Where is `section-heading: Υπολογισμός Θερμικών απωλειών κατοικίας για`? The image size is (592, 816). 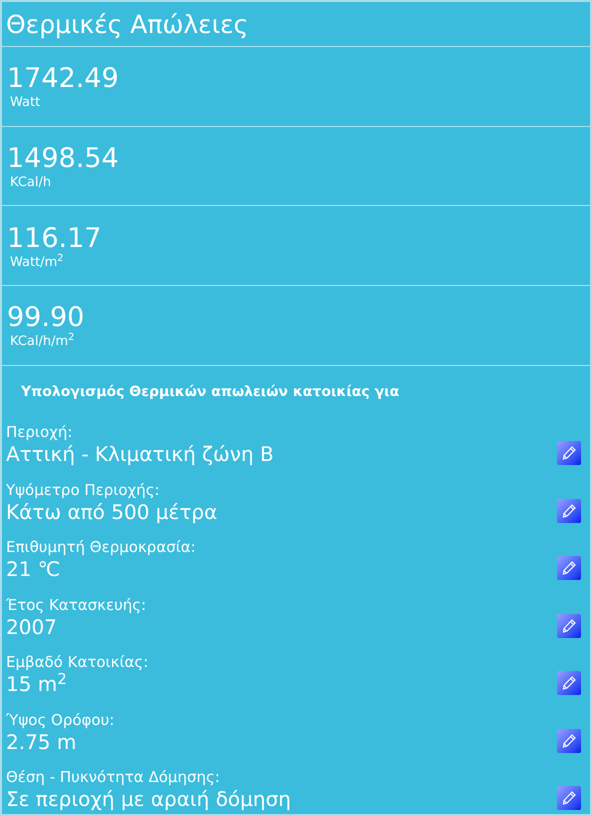
section-heading: Υπολογισμός Θερμικών απωλειών κατοικίας για is located at coordinates (210, 392).